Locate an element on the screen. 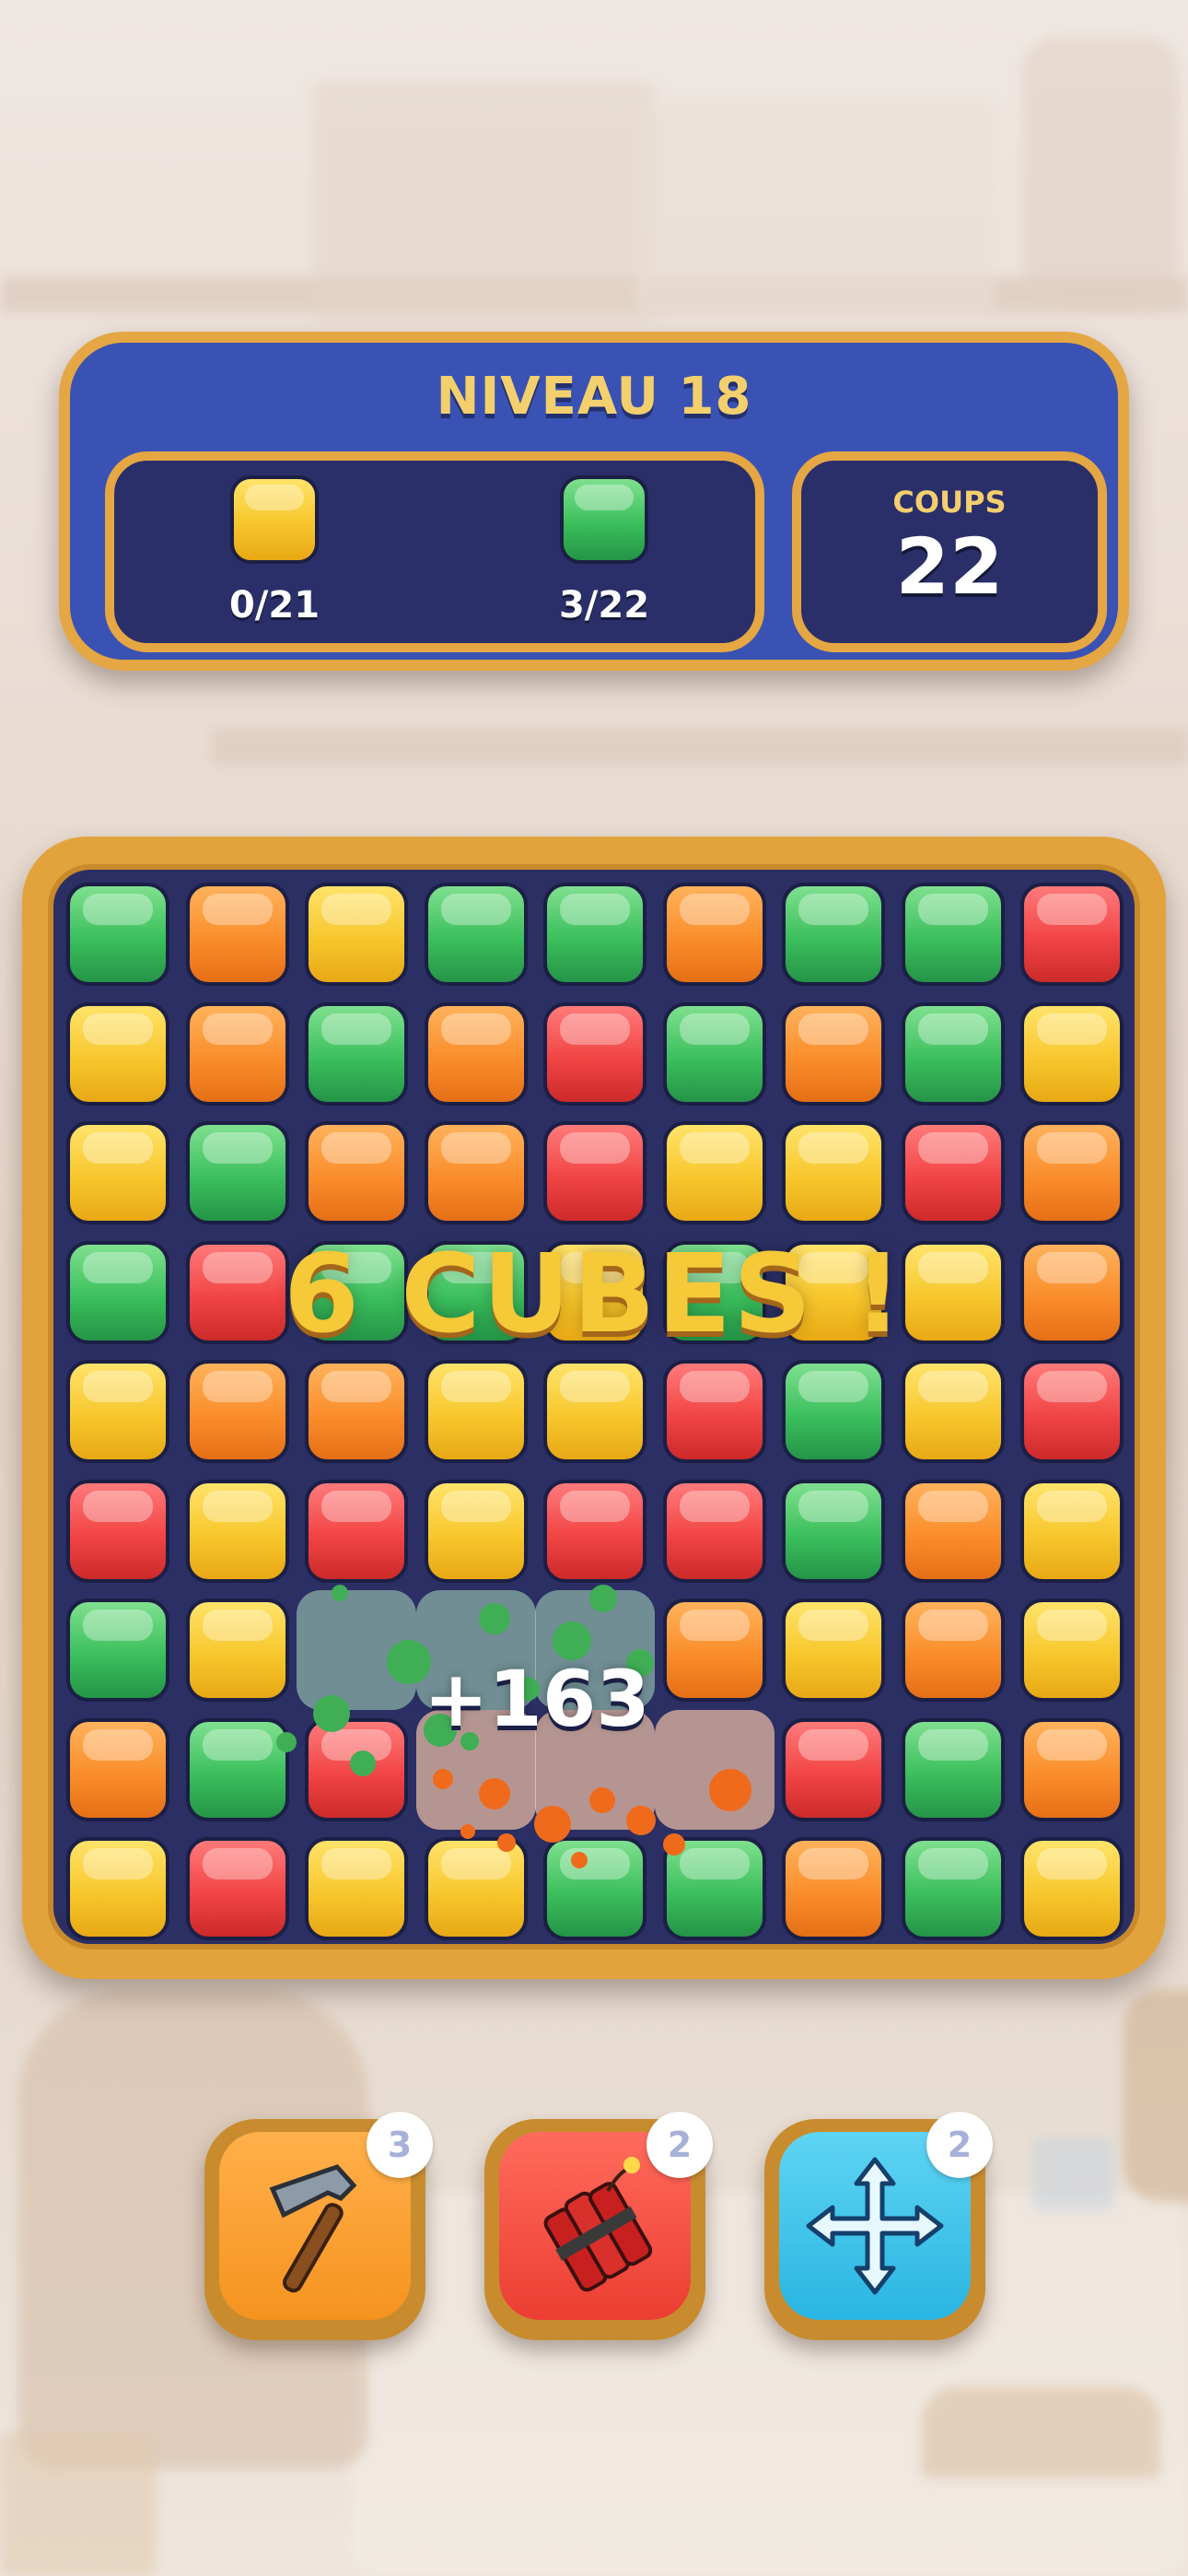  background-block is located at coordinates (1040, 2432).